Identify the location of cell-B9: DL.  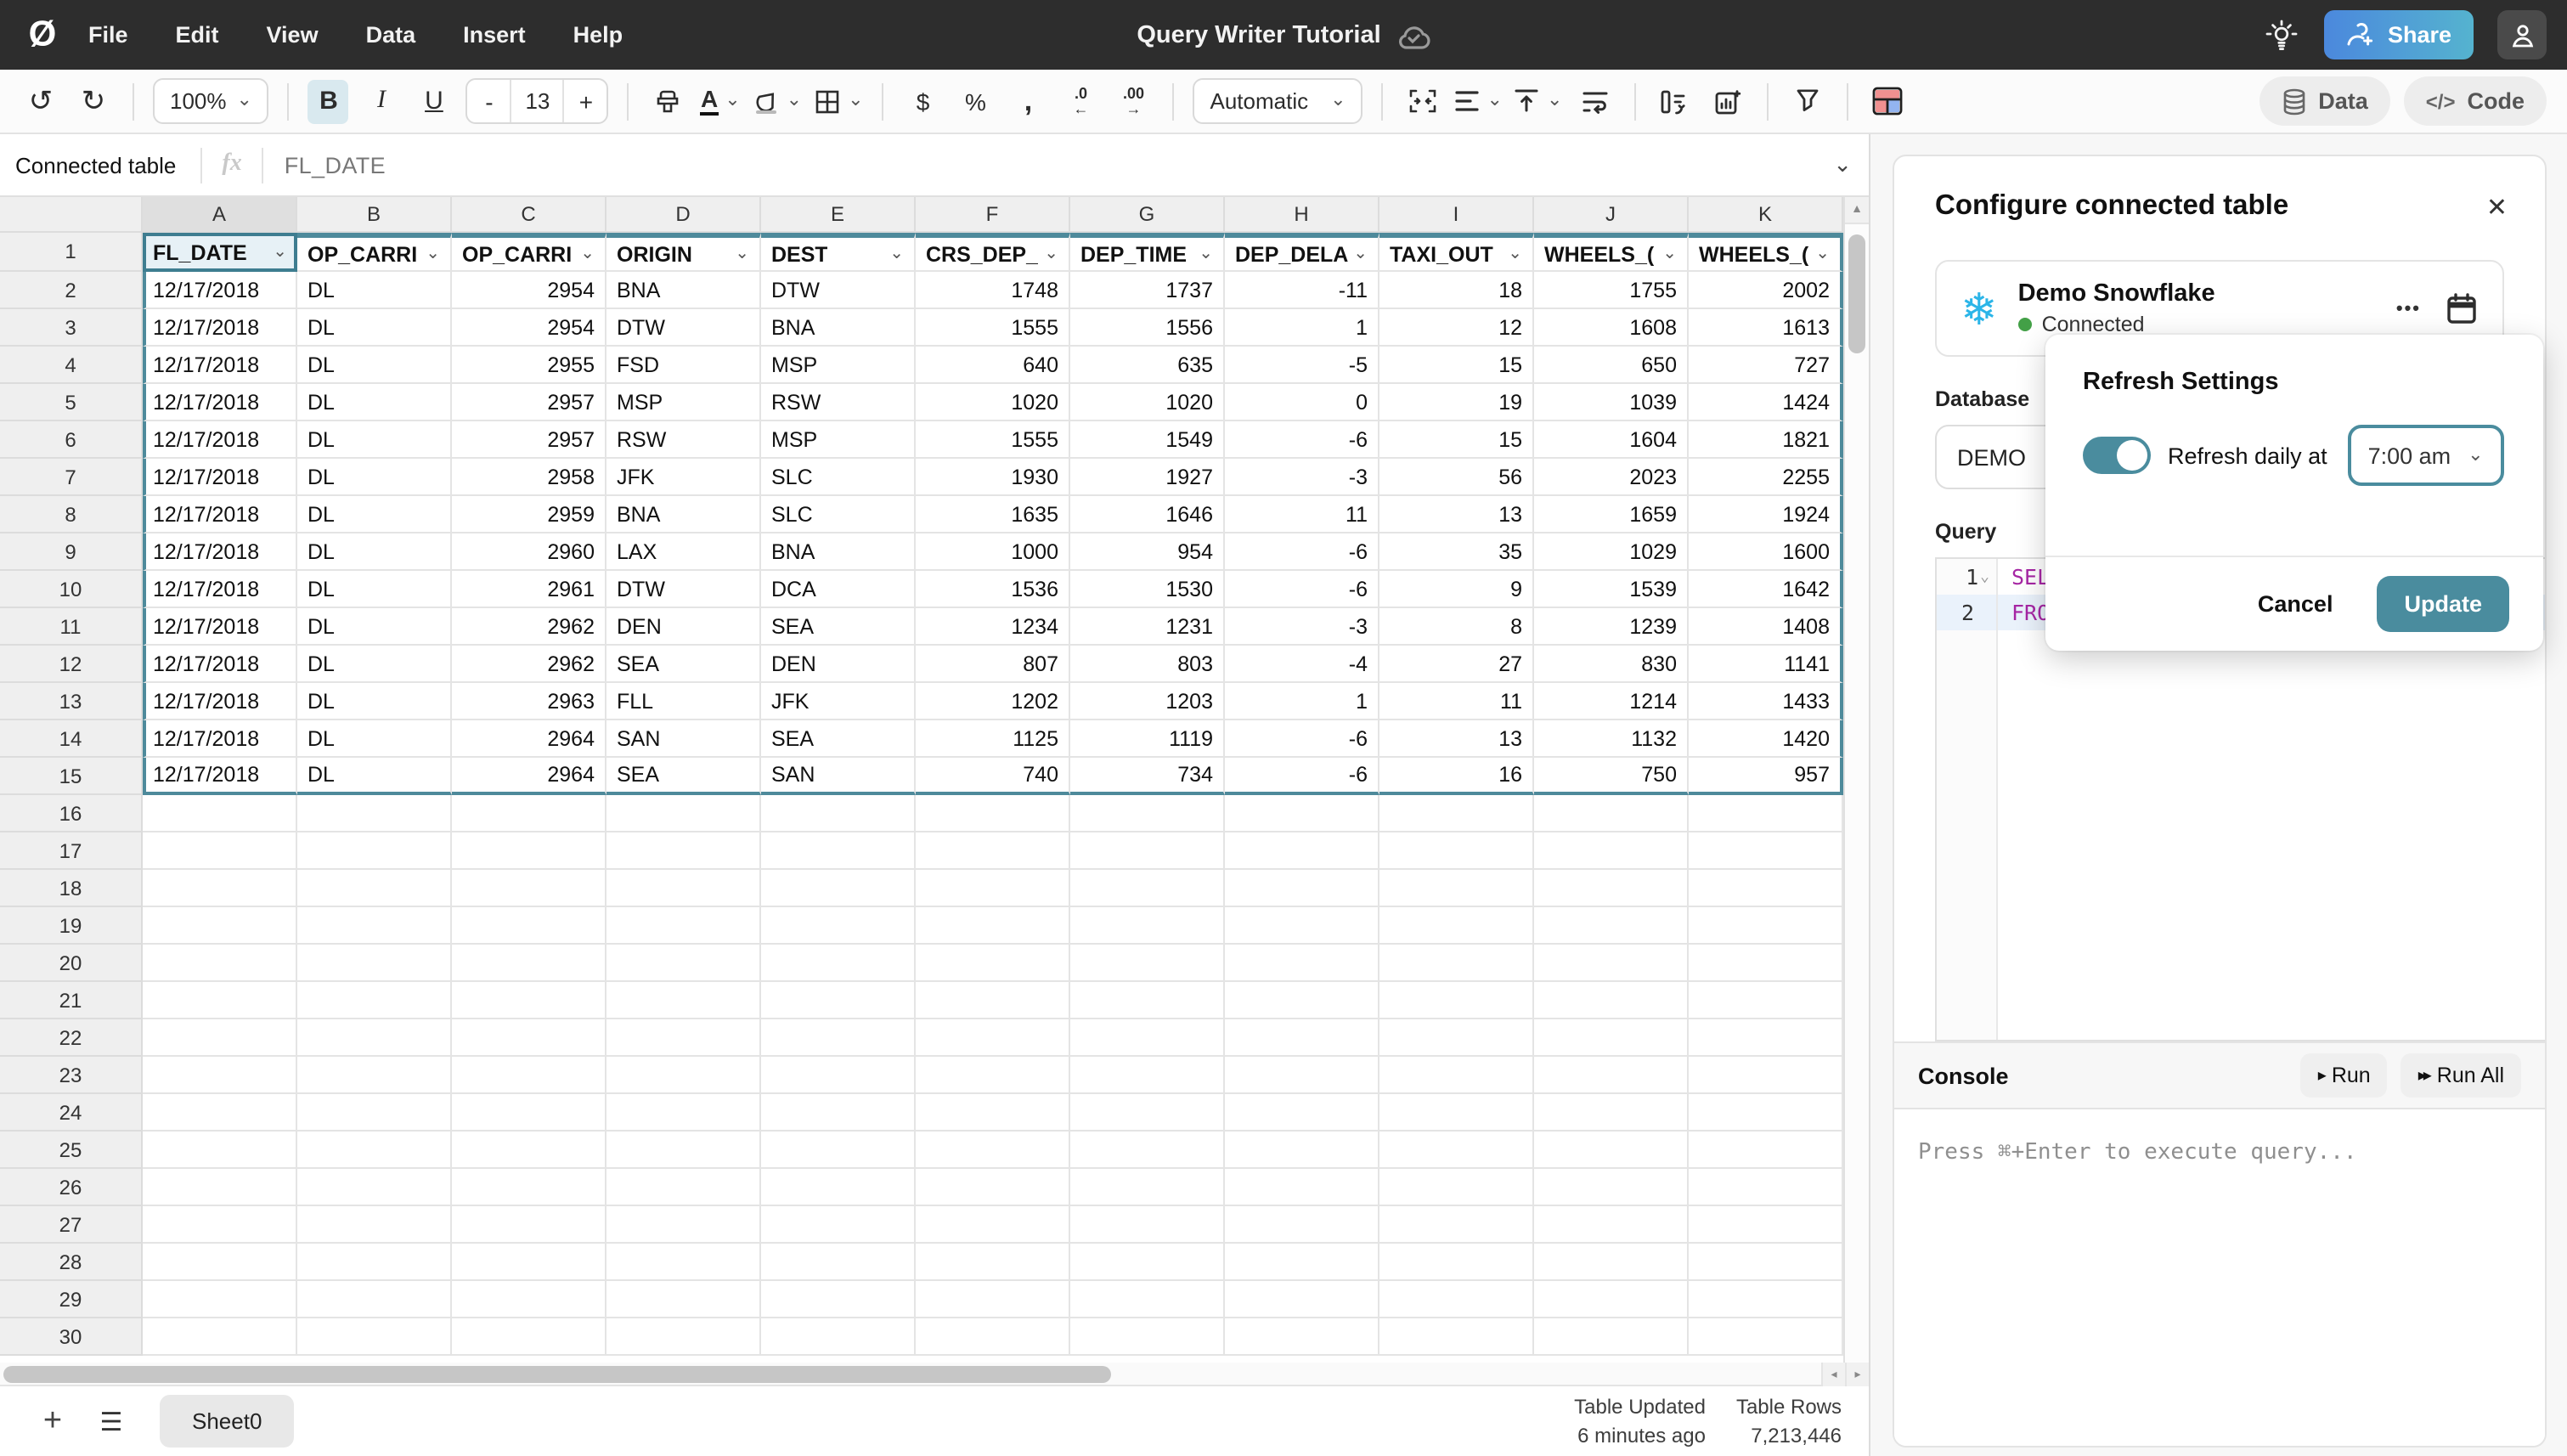
(374, 552).